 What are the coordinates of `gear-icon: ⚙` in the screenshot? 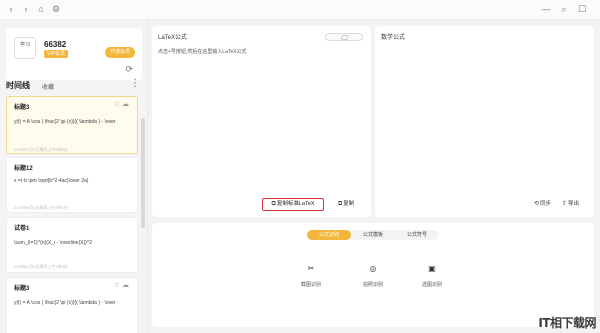 It's located at (56, 9).